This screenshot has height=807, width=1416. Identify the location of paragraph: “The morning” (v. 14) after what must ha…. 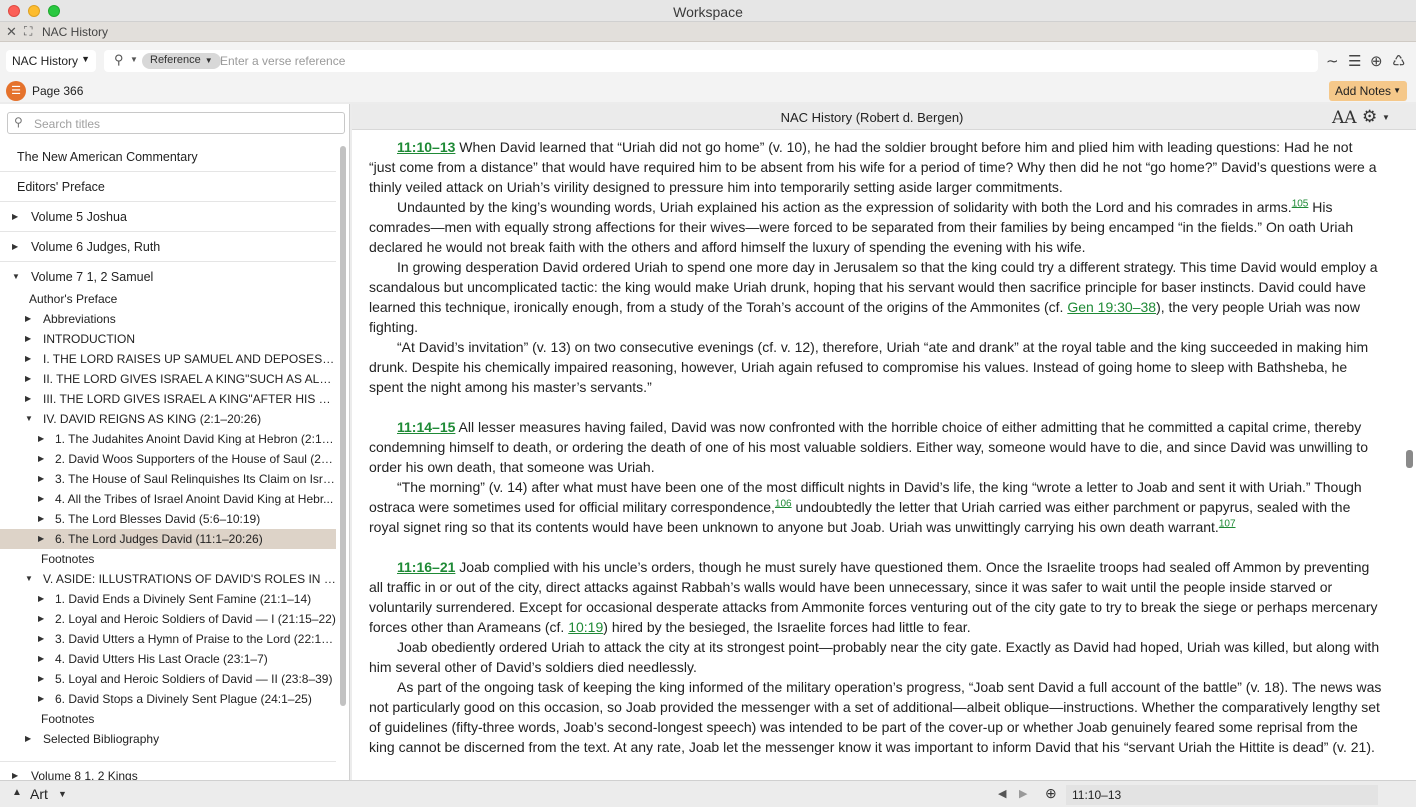
(865, 507).